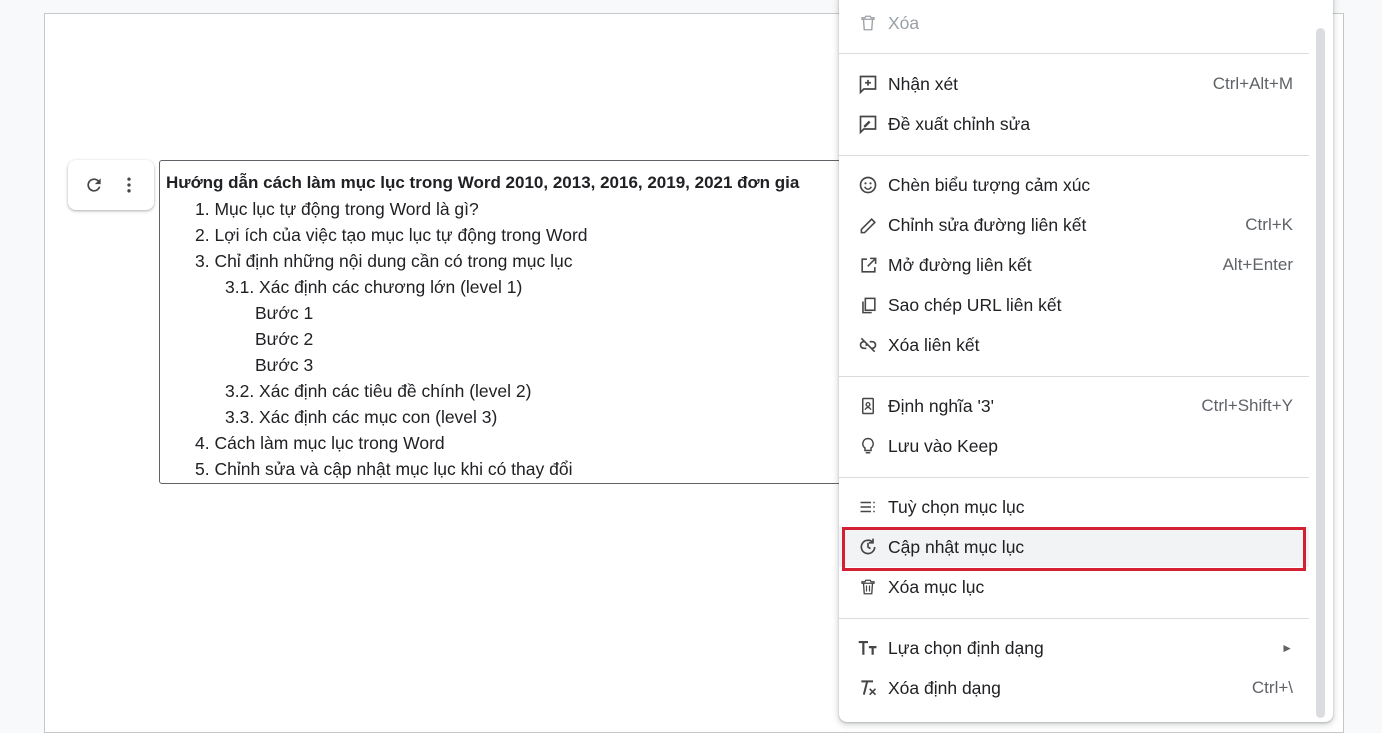  I want to click on open-external-icon, so click(868, 265).